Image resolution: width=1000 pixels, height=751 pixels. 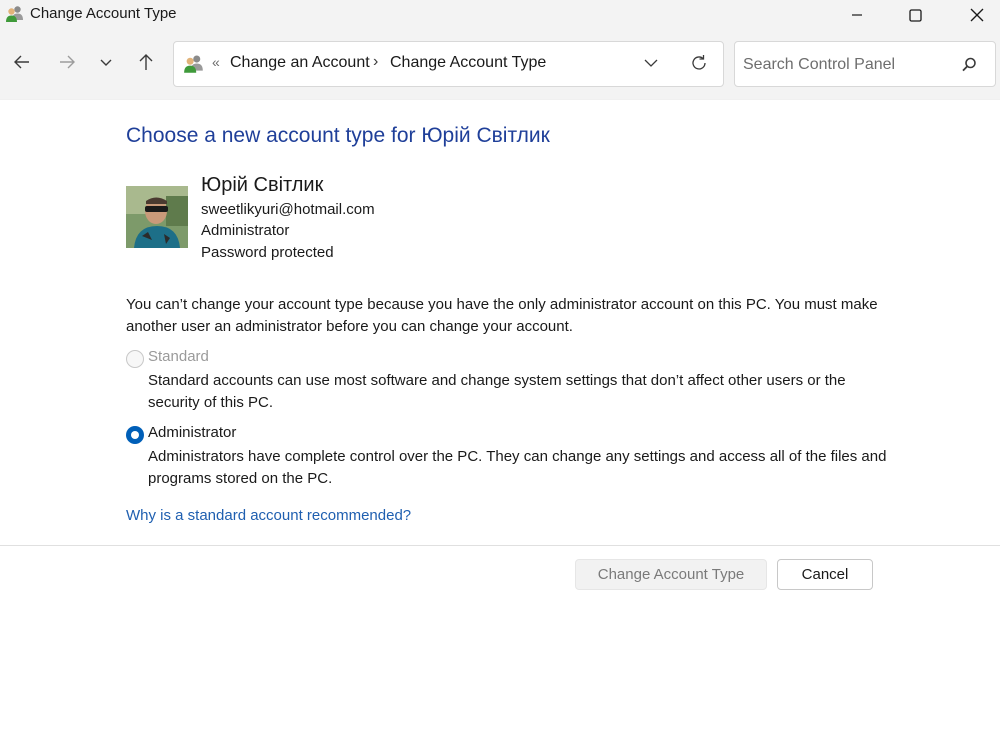 What do you see at coordinates (500, 545) in the screenshot?
I see `footer-divider` at bounding box center [500, 545].